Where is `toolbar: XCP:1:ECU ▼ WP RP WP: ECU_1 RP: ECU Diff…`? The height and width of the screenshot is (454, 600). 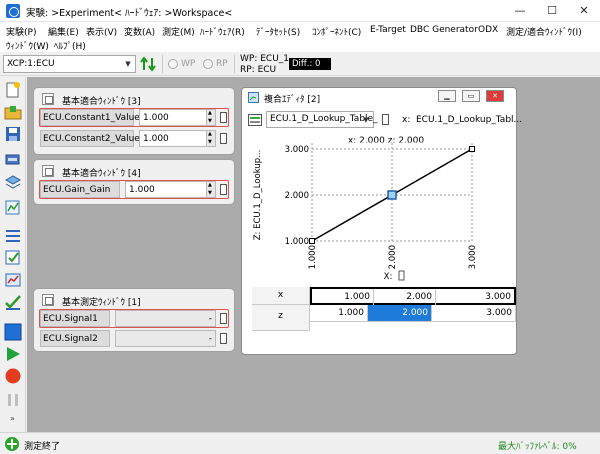
toolbar: XCP:1:ECU ▼ WP RP WP: ECU_1 RP: ECU Diff… is located at coordinates (300, 64).